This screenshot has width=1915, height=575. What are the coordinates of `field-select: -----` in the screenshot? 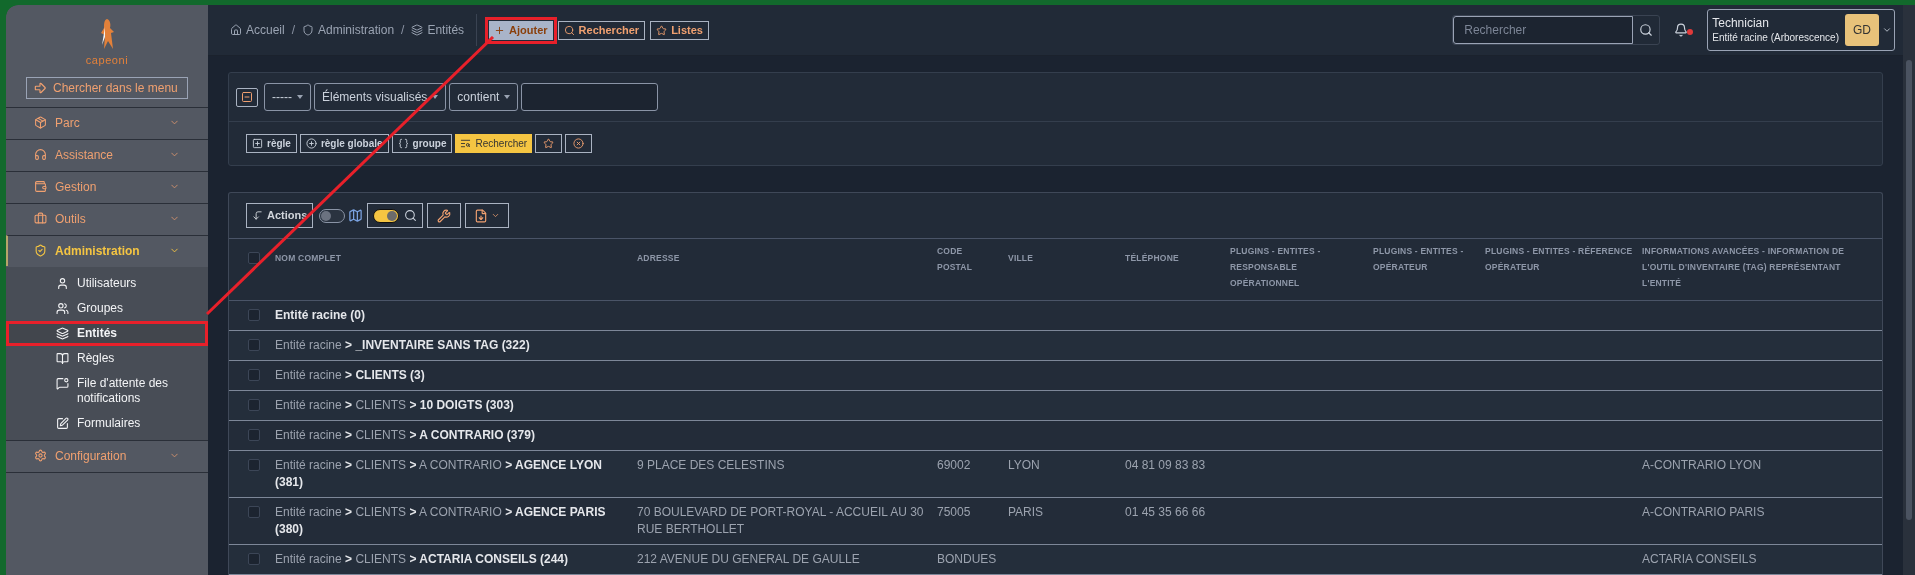 It's located at (287, 97).